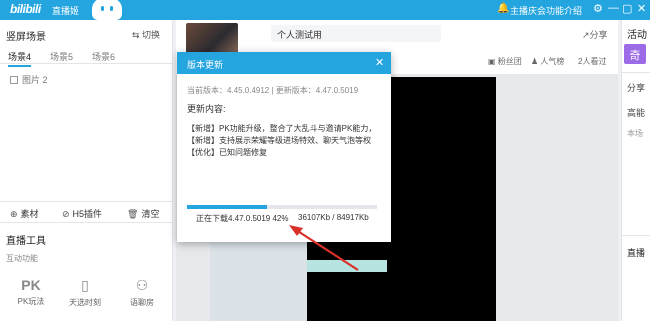  I want to click on voice-room-button: ⚇ 语聊房, so click(142, 292).